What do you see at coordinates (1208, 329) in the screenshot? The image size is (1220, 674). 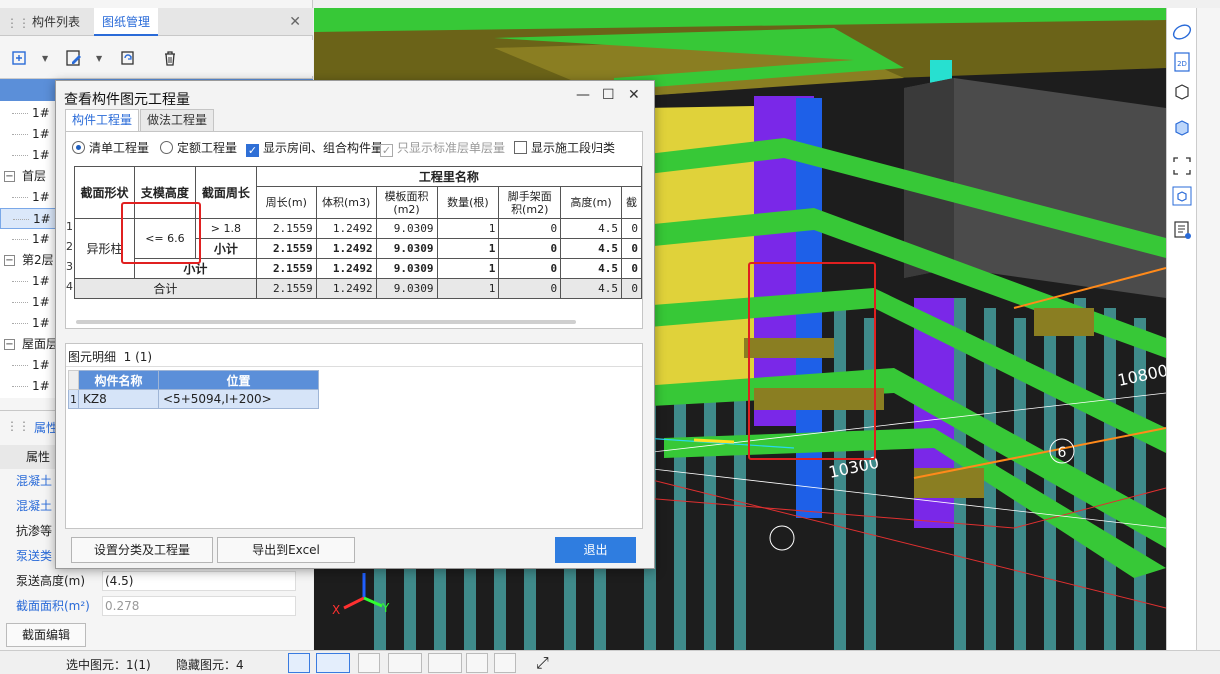 I see `right-collapsed-panel` at bounding box center [1208, 329].